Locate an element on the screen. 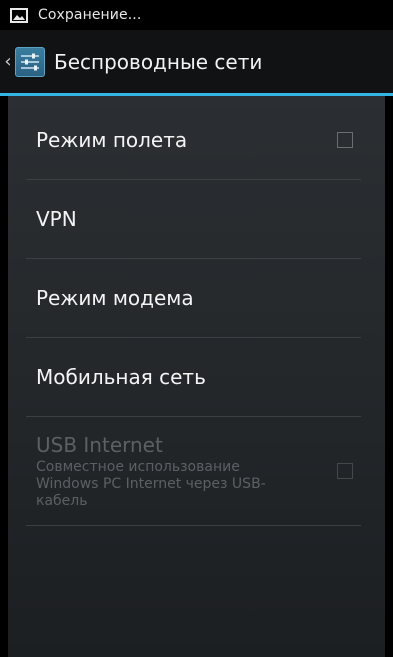 Image resolution: width=393 pixels, height=657 pixels. pref-title: Мобильная сеть is located at coordinates (121, 377).